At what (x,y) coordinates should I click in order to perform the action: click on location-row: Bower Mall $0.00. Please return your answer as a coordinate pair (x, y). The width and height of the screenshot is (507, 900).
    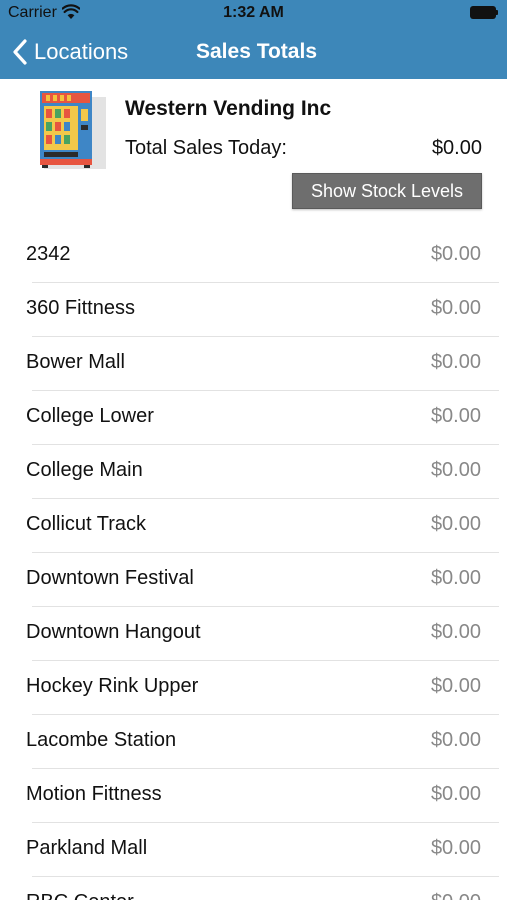
    Looking at the image, I should click on (253, 364).